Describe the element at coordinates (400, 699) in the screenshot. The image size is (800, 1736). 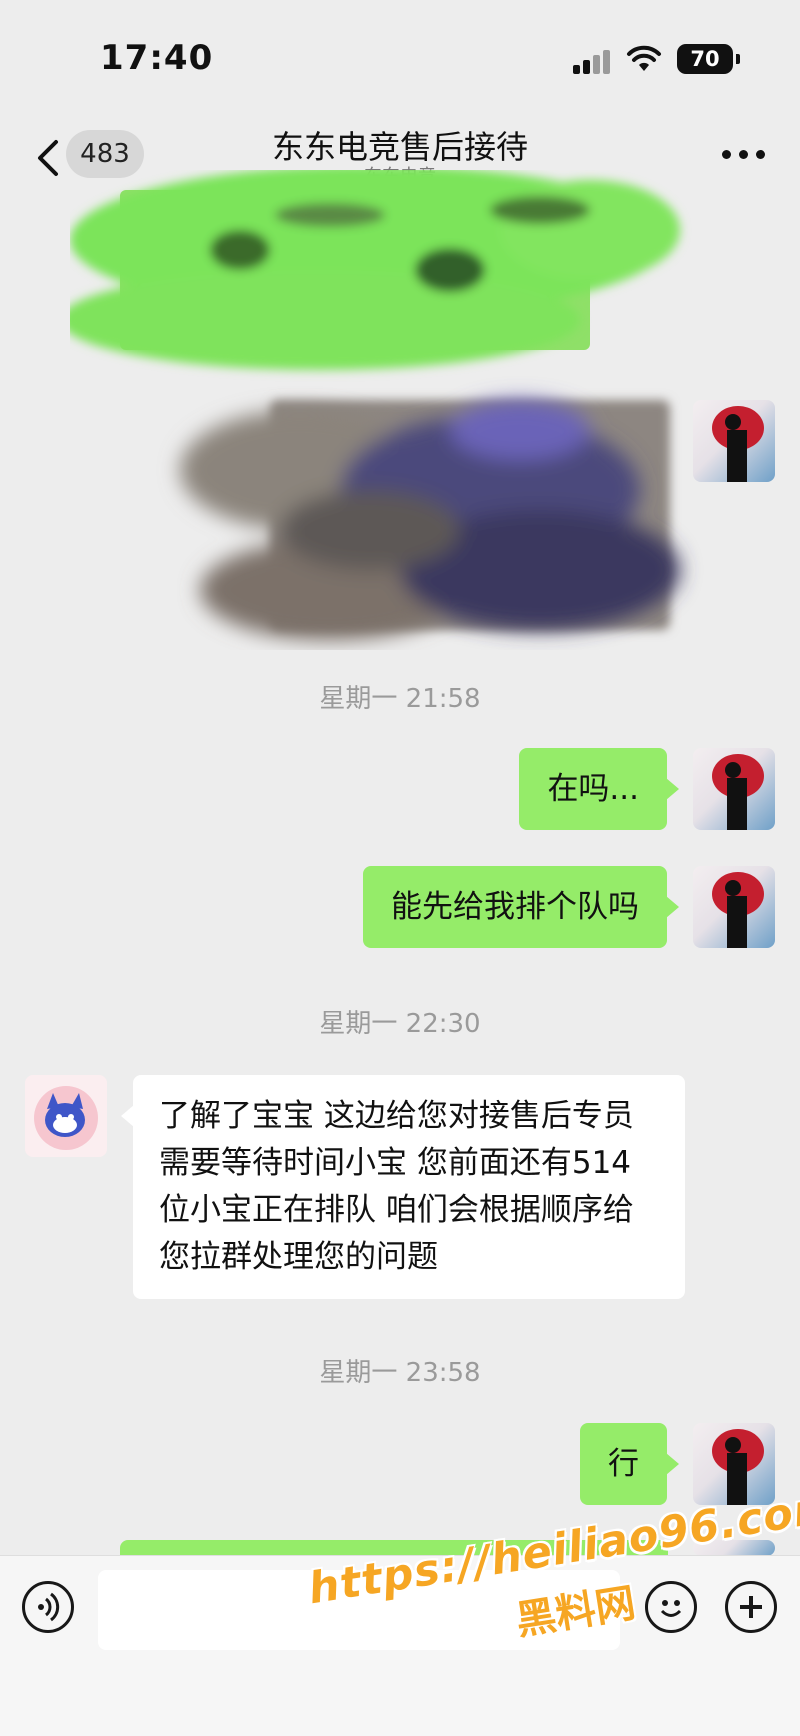
I see `timestamp: 星期一 21:58` at that location.